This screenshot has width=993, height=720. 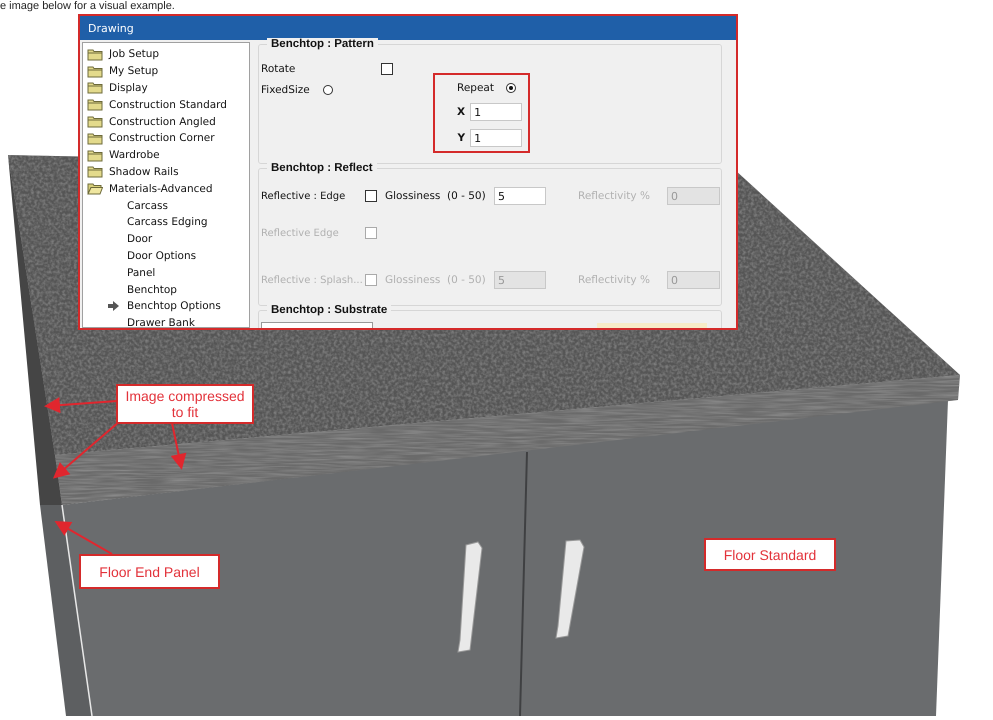 What do you see at coordinates (161, 256) in the screenshot?
I see `tree-item: Door Options` at bounding box center [161, 256].